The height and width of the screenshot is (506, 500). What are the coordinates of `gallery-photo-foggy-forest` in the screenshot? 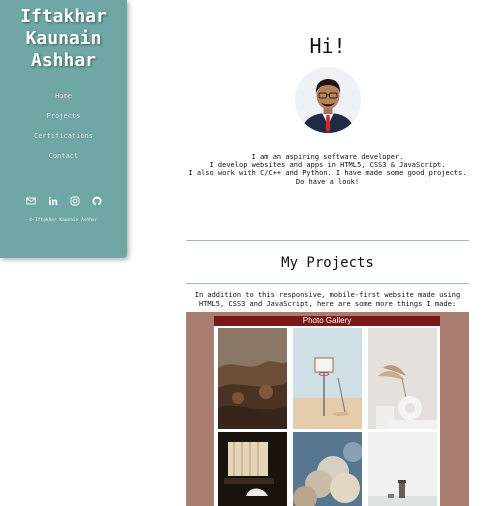 It's located at (252, 378).